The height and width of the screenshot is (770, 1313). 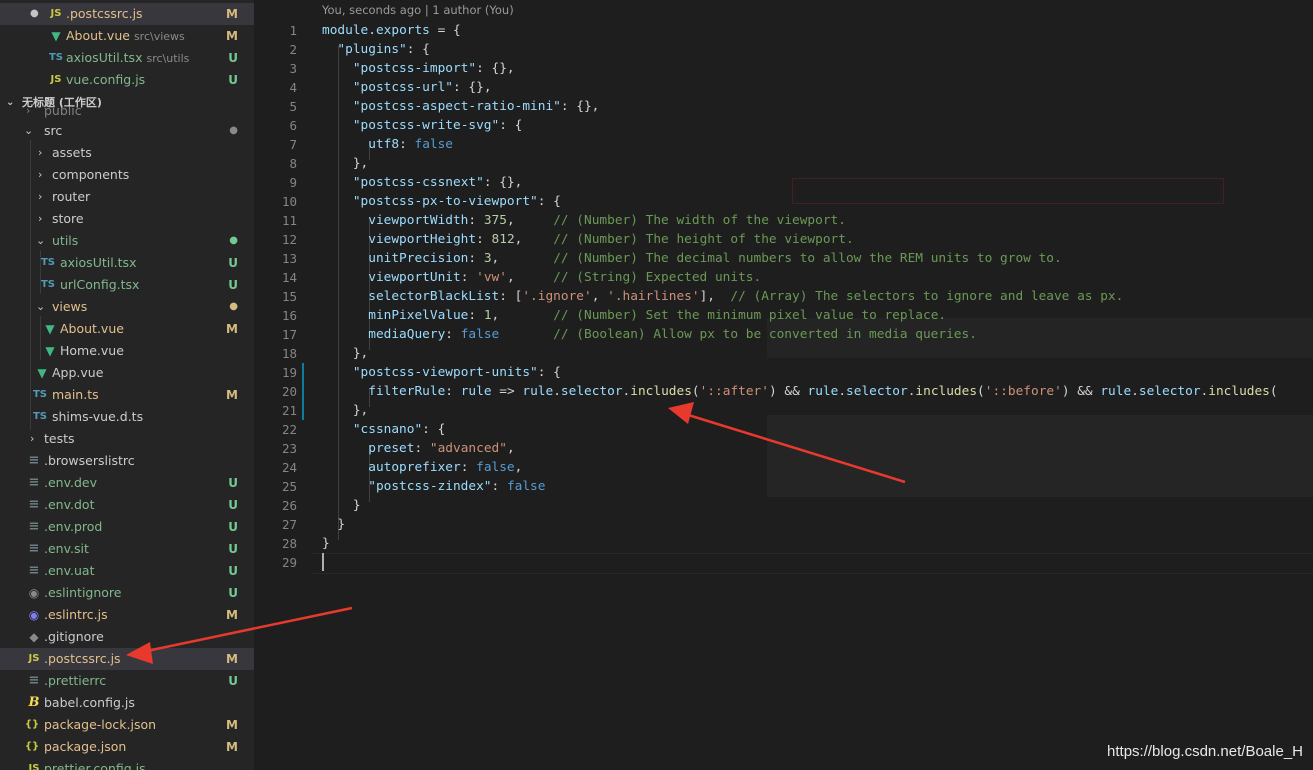 What do you see at coordinates (92, 350) in the screenshot?
I see `file-label: Home.vue` at bounding box center [92, 350].